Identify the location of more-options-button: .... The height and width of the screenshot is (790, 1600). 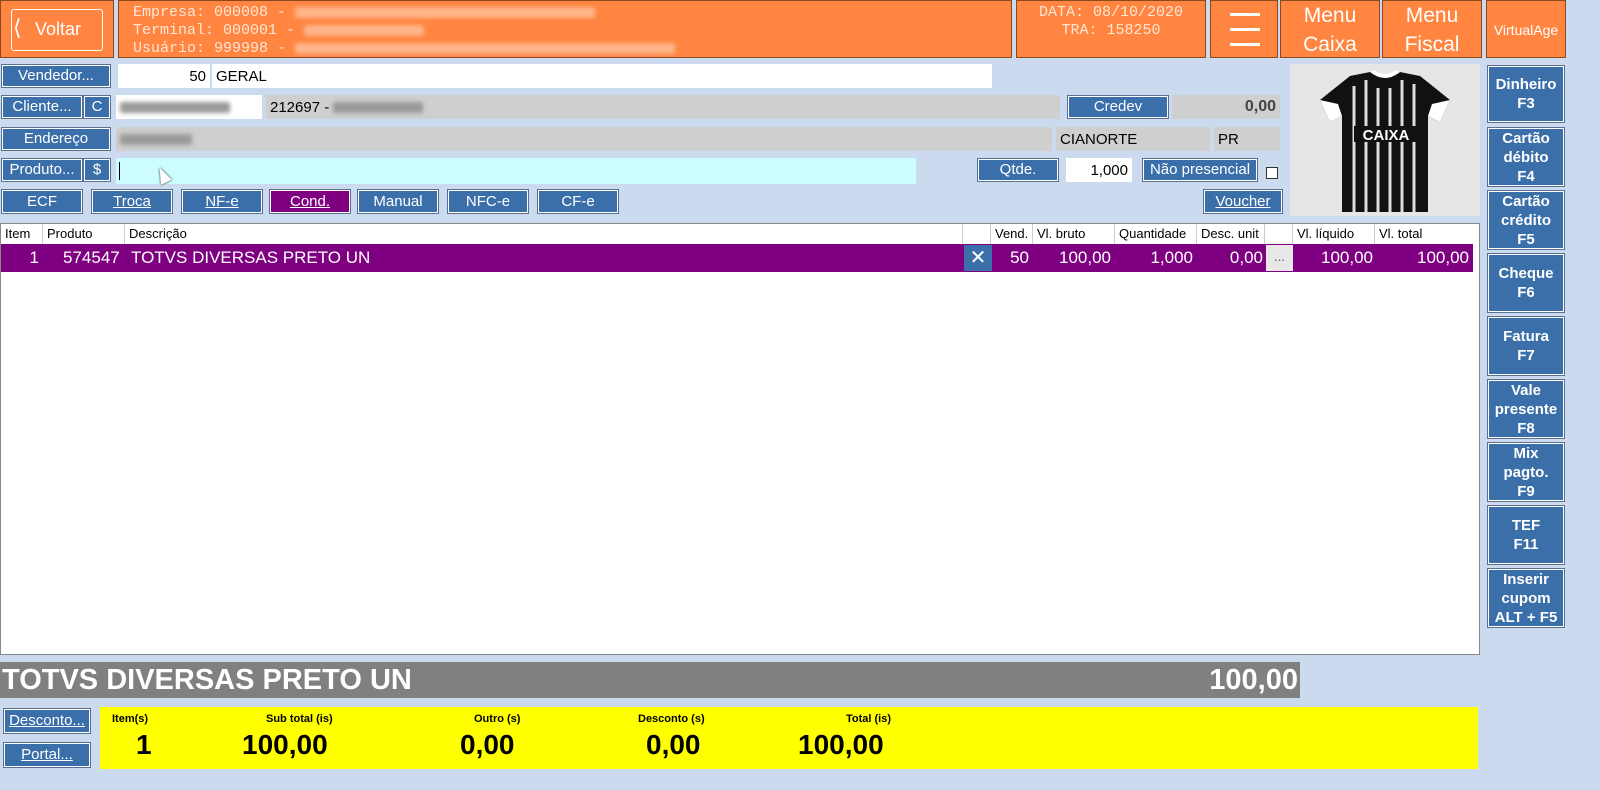
(1279, 258).